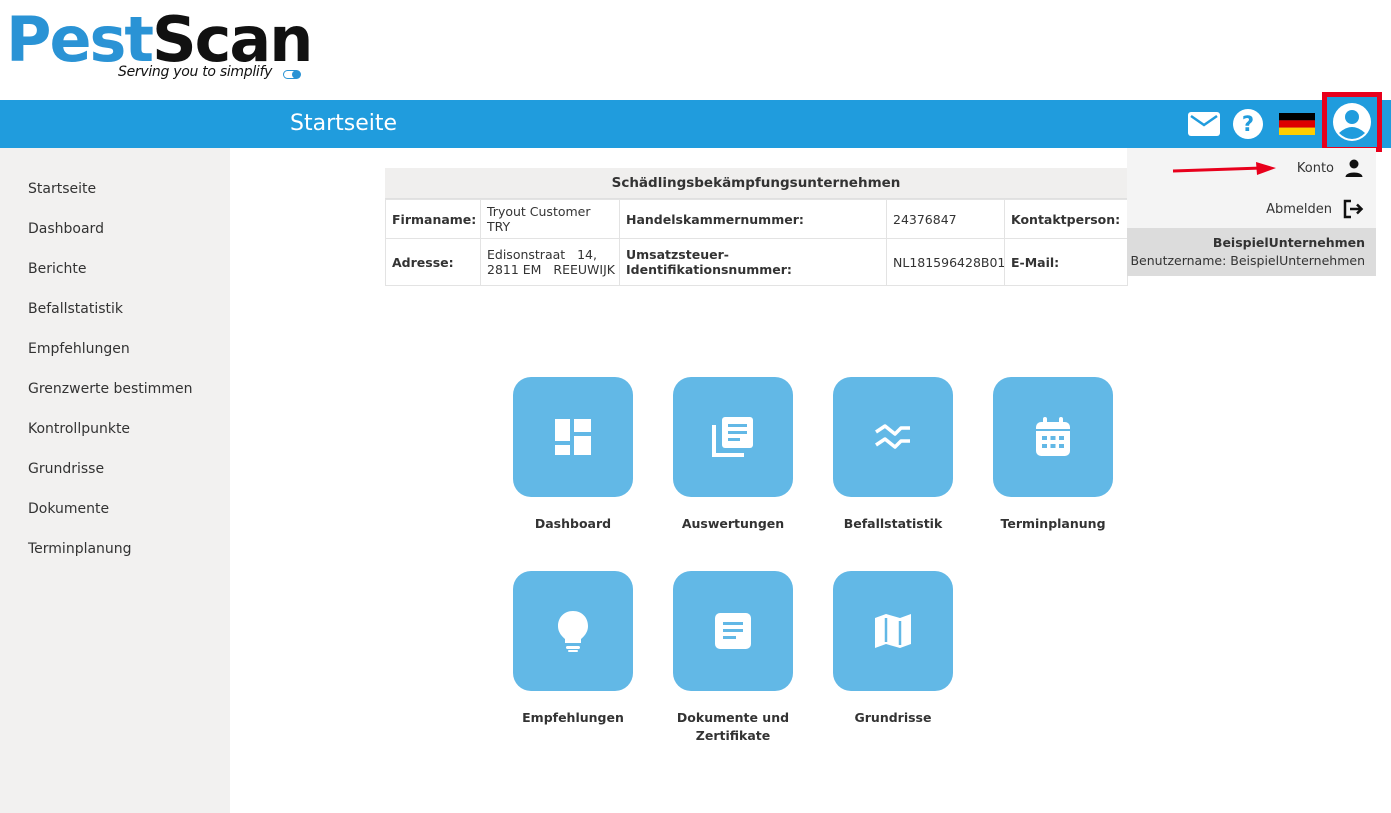  Describe the element at coordinates (68, 509) in the screenshot. I see `sidebar-item-dokumente: Dokumente` at that location.